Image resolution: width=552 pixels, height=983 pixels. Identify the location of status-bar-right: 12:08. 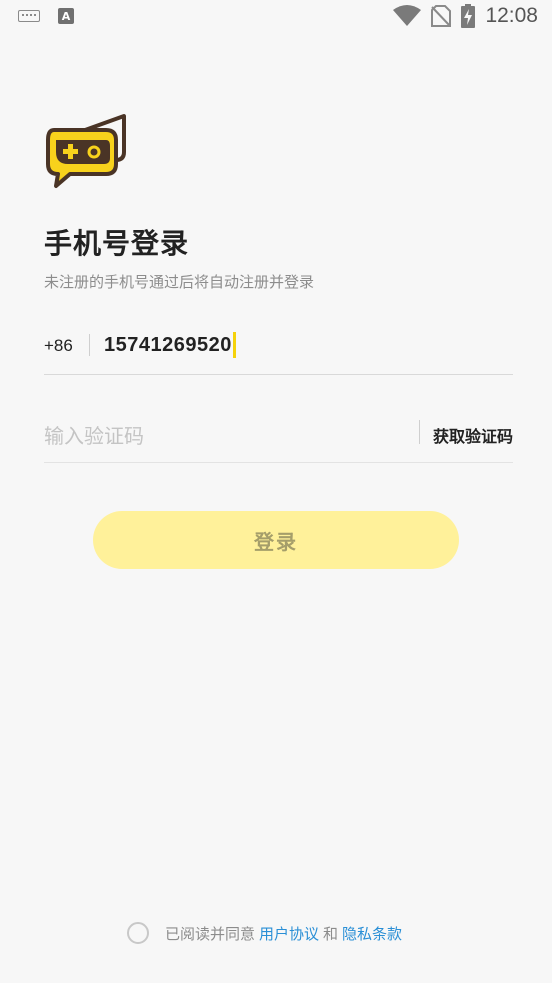
(465, 16).